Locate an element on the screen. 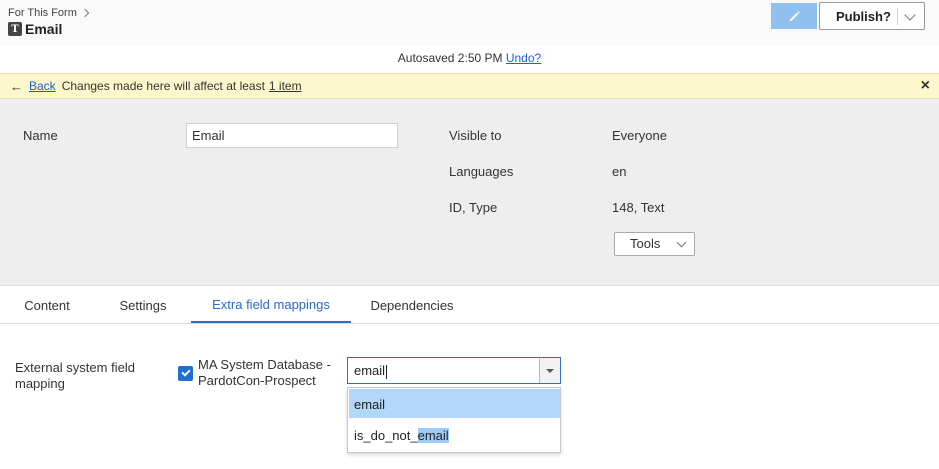 Image resolution: width=939 pixels, height=469 pixels. checkmark-icon is located at coordinates (185, 372).